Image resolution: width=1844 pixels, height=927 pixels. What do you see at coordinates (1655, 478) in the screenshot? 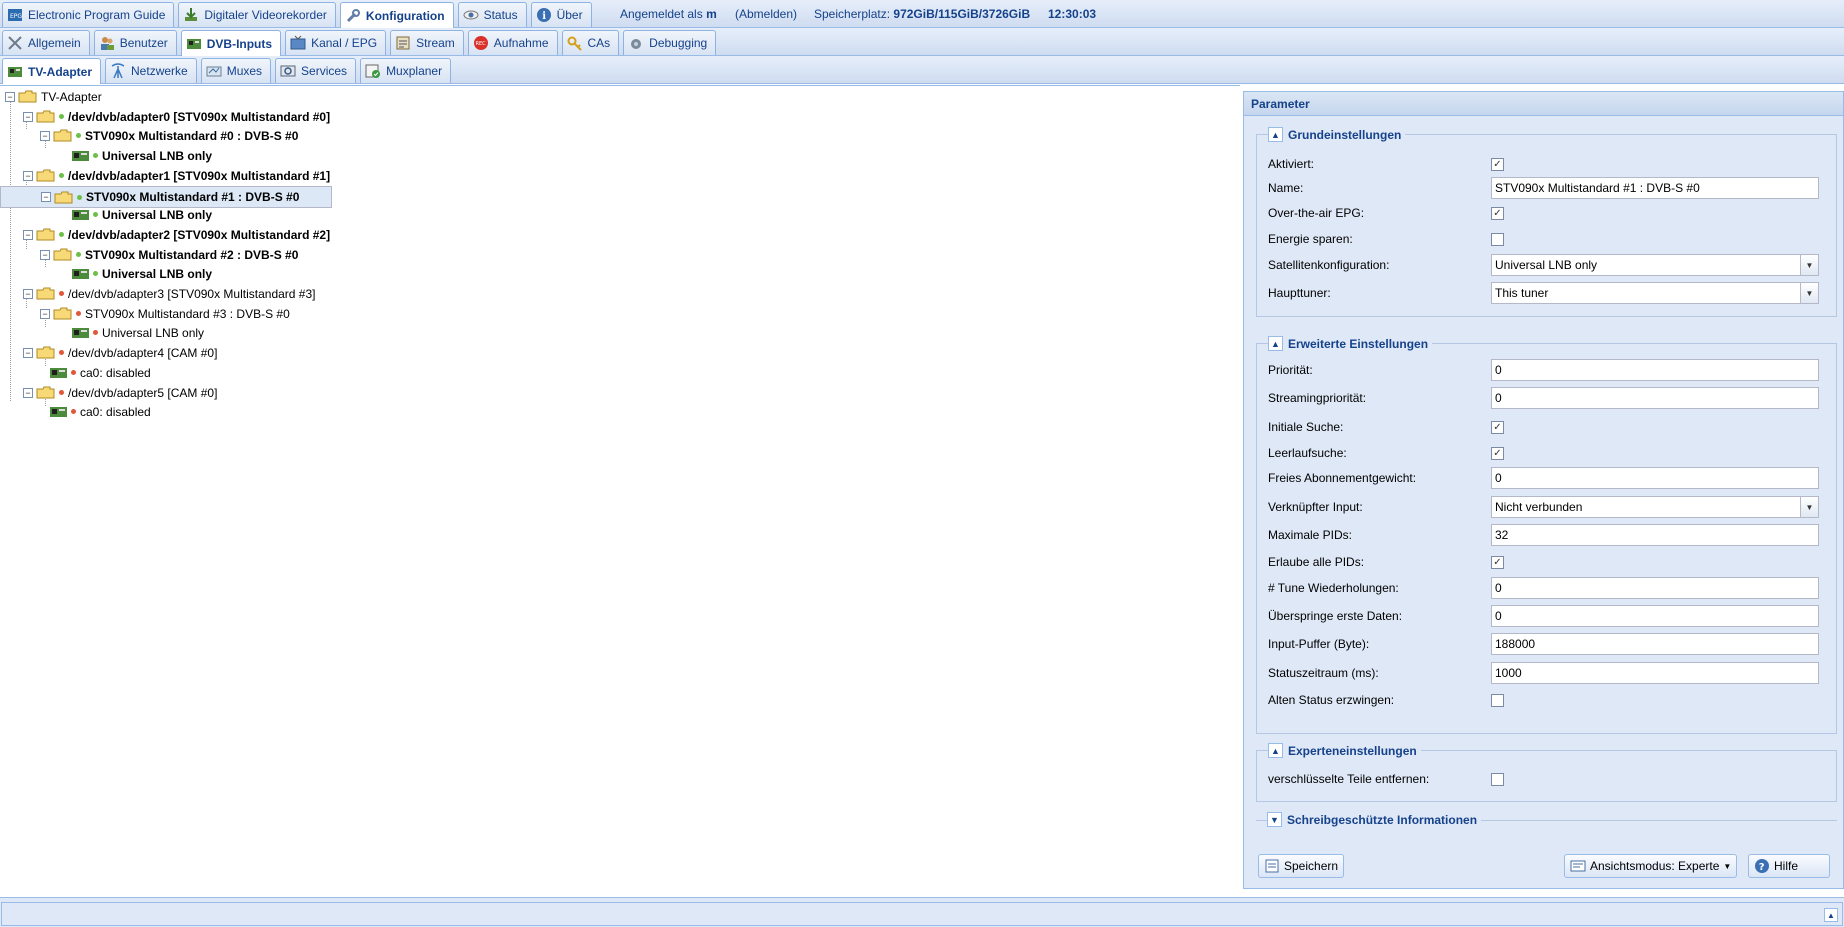
I see `abo-field` at bounding box center [1655, 478].